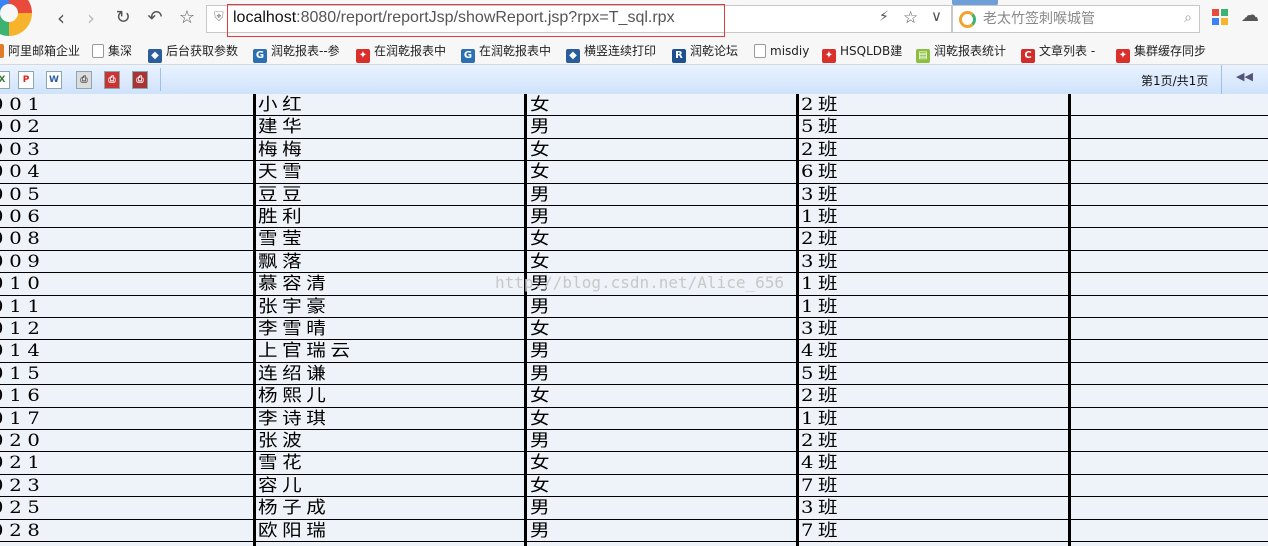  I want to click on bookmark-item: 集深, so click(112, 51).